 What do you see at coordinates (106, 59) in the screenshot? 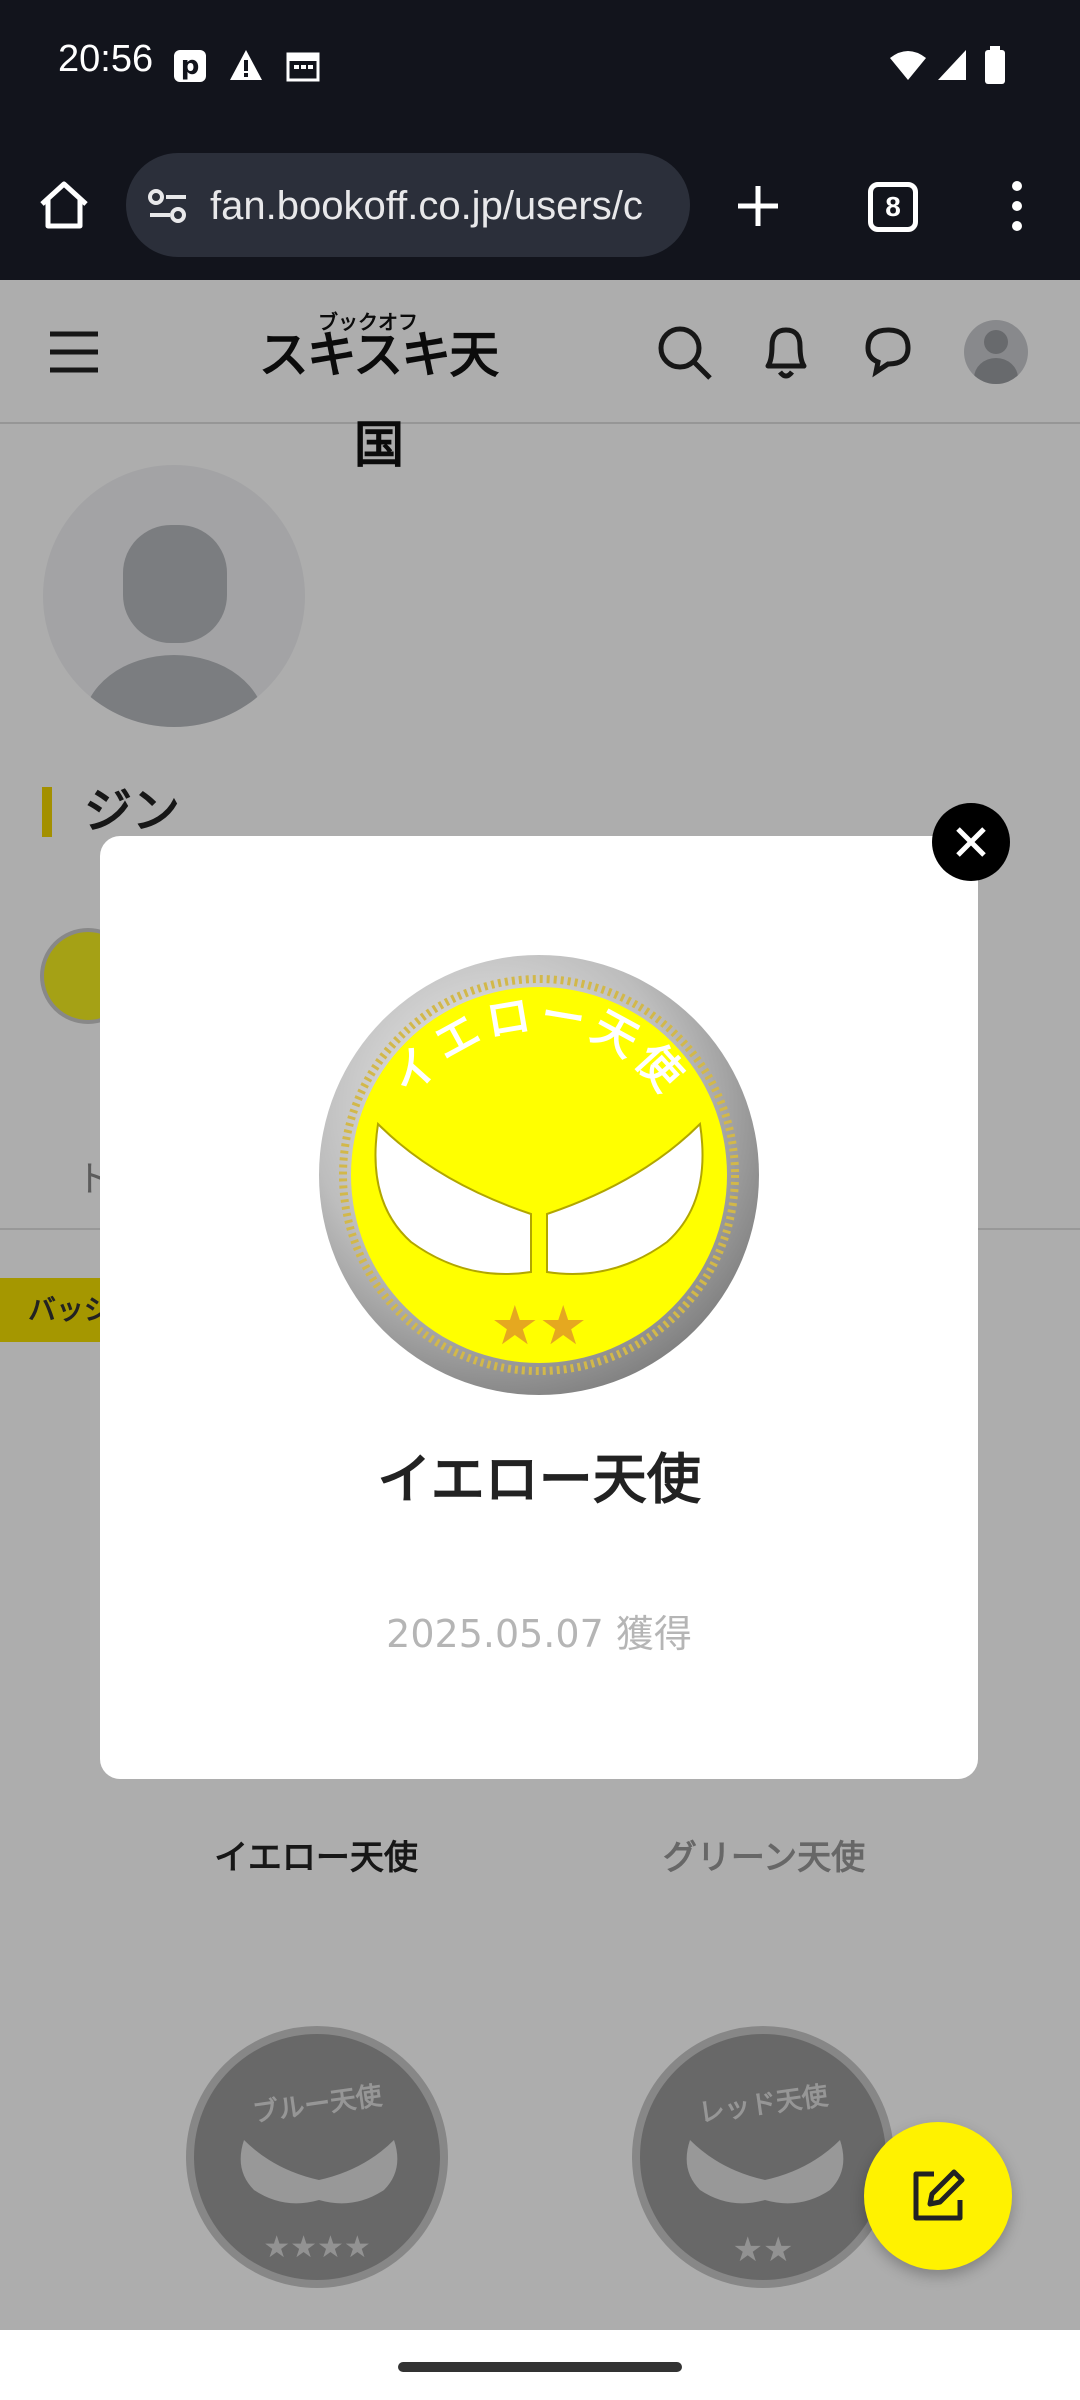
I see `status-time: 20:56` at bounding box center [106, 59].